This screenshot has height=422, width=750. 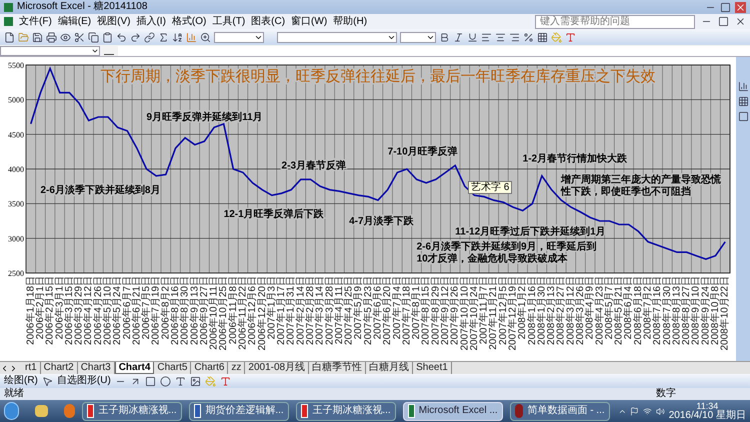 What do you see at coordinates (37, 37) in the screenshot?
I see `save-icon` at bounding box center [37, 37].